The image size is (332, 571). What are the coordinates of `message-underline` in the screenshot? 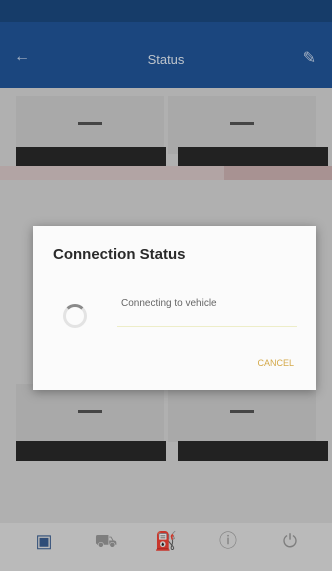 It's located at (207, 326).